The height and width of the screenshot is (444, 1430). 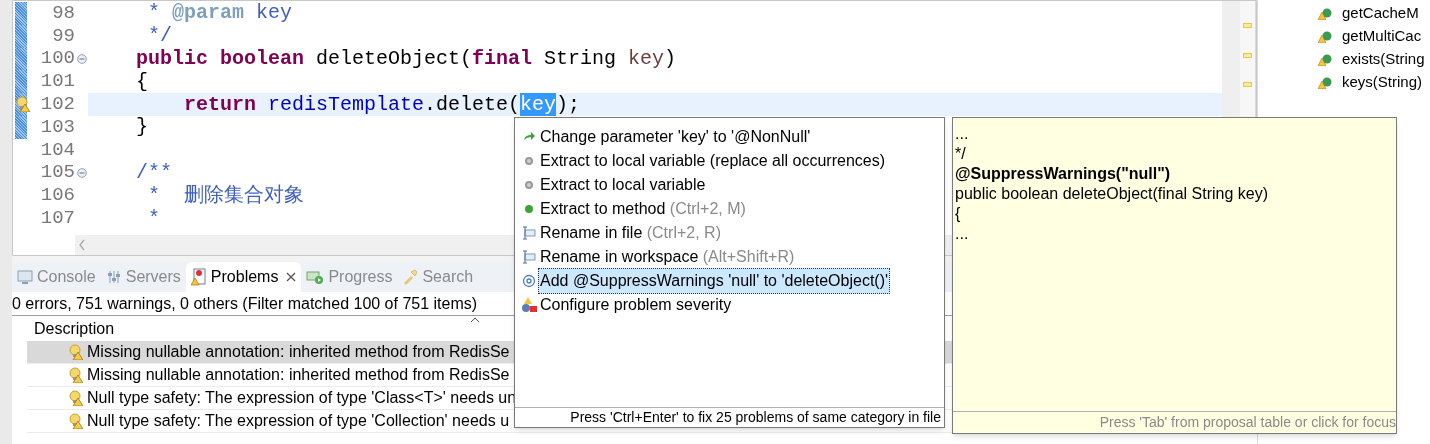 What do you see at coordinates (382, 104) in the screenshot?
I see `code-line: return redisTemplate.delete(key);` at bounding box center [382, 104].